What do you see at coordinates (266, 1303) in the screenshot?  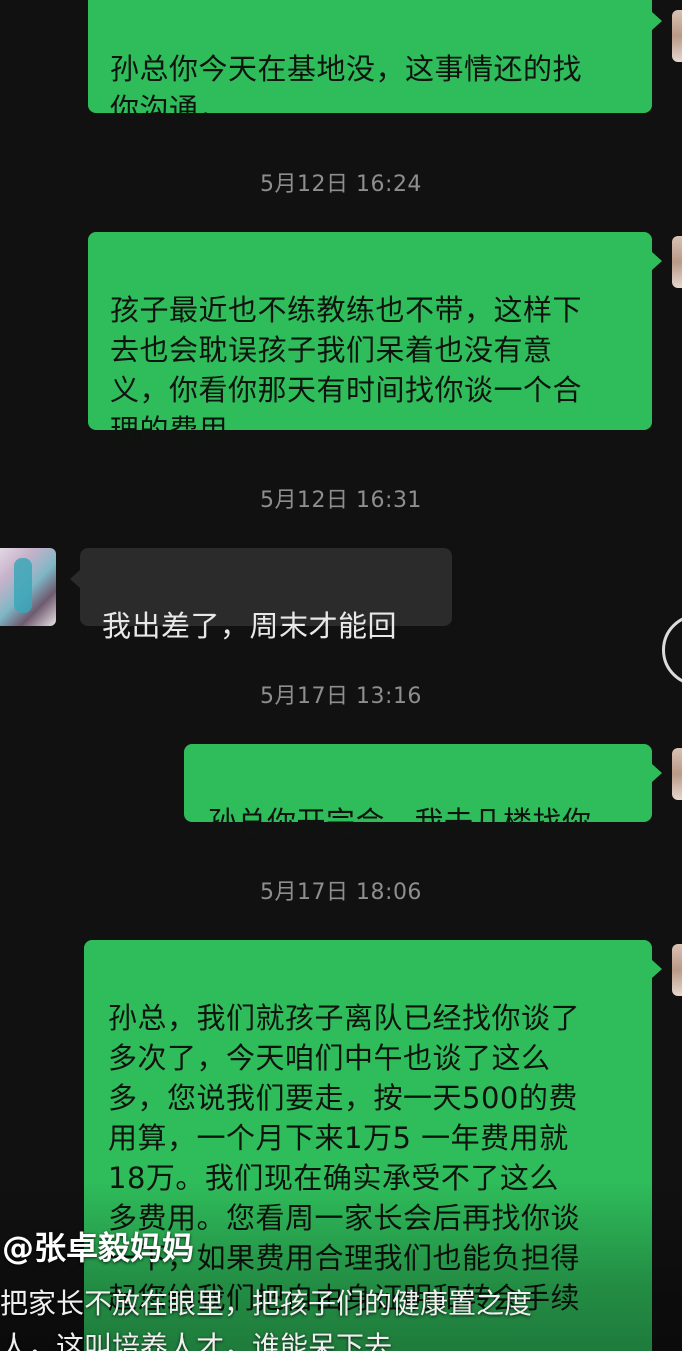 I see `caption-line-1: 把家长不放在眼里，把孩子们的健康置之度` at bounding box center [266, 1303].